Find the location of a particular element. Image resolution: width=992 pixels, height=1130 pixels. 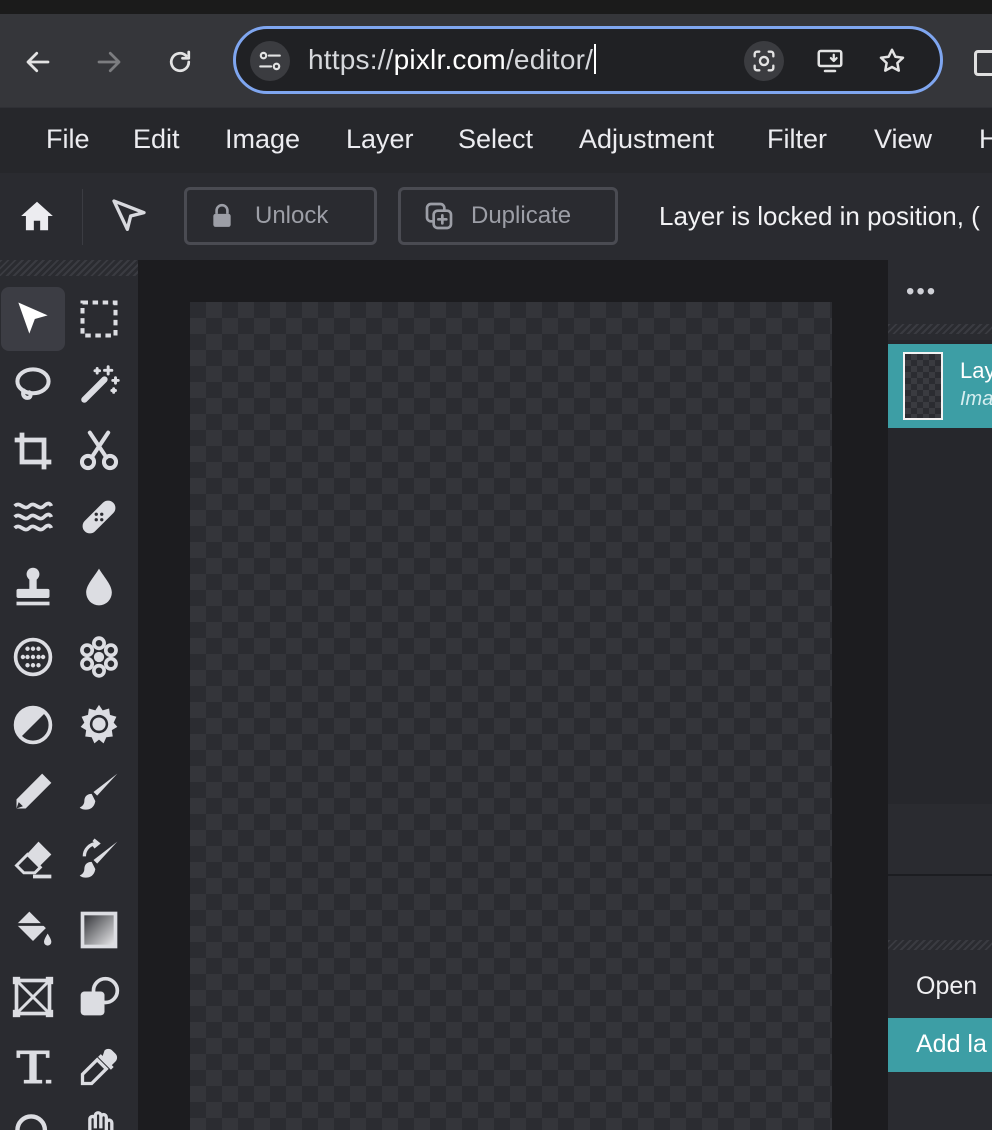

burn-tool is located at coordinates (33, 725).